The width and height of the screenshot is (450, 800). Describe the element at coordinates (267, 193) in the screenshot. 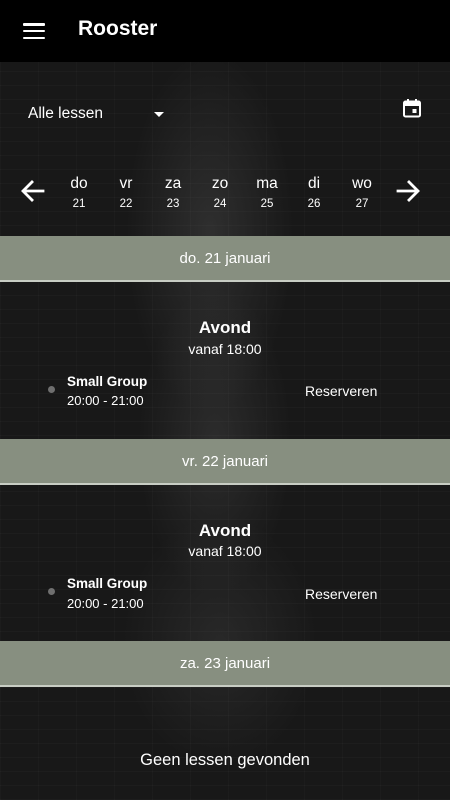

I see `day-tab-ma: ma 25` at that location.